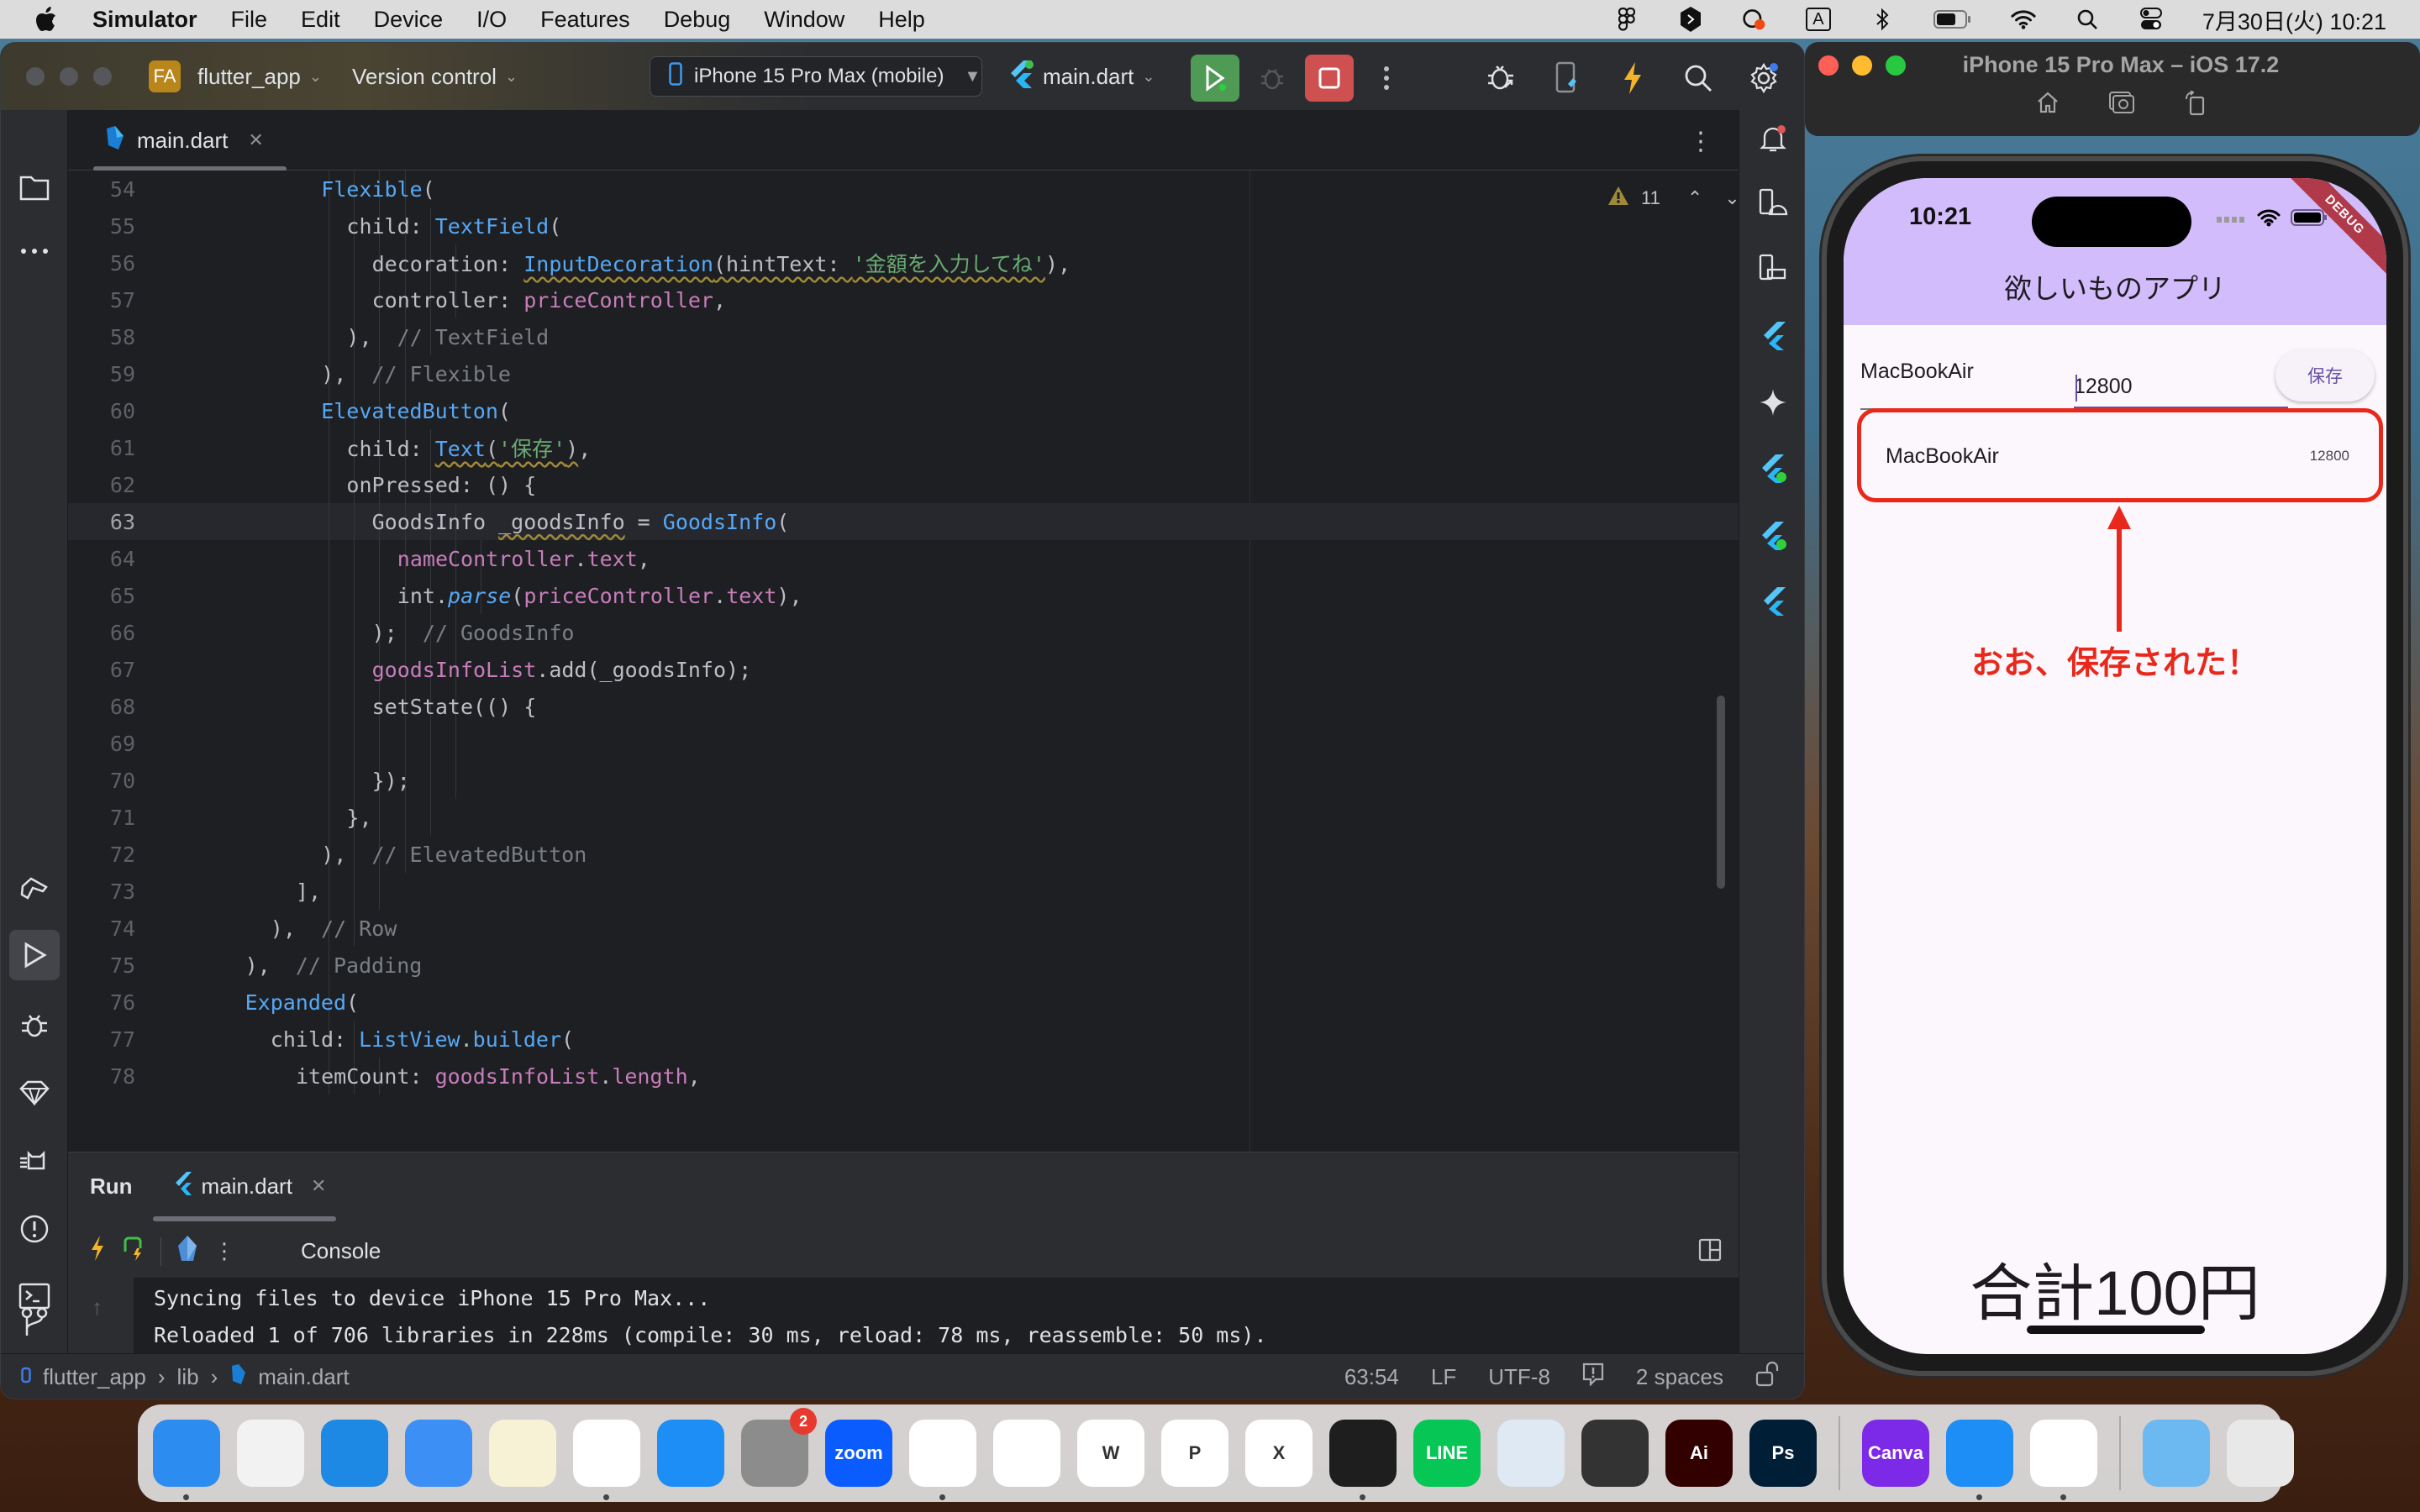  I want to click on build-hammer-icon, so click(34, 889).